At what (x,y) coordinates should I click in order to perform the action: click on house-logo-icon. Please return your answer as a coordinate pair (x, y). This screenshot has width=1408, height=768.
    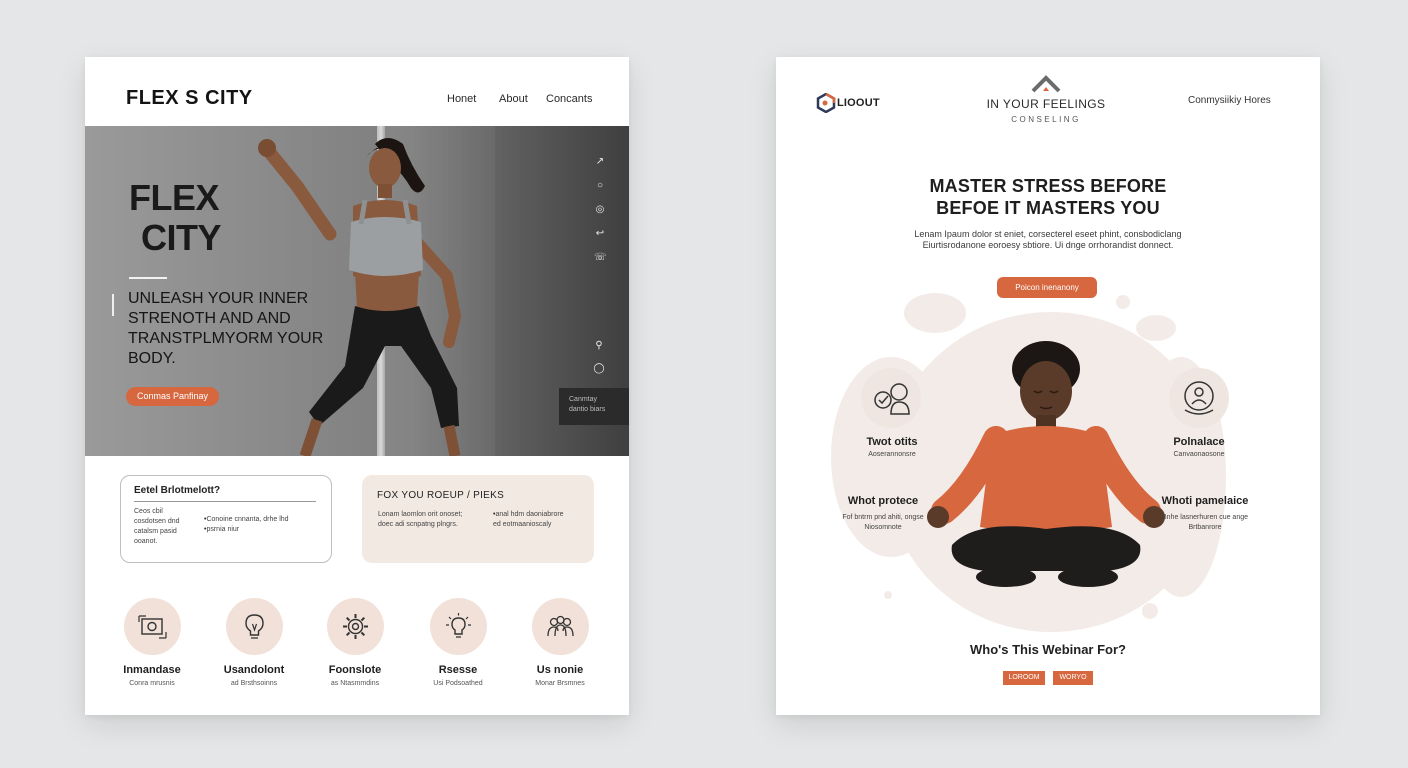
    Looking at the image, I should click on (1046, 84).